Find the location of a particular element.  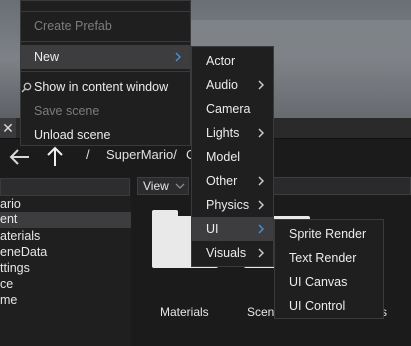

menu-item-label: Other is located at coordinates (222, 181).